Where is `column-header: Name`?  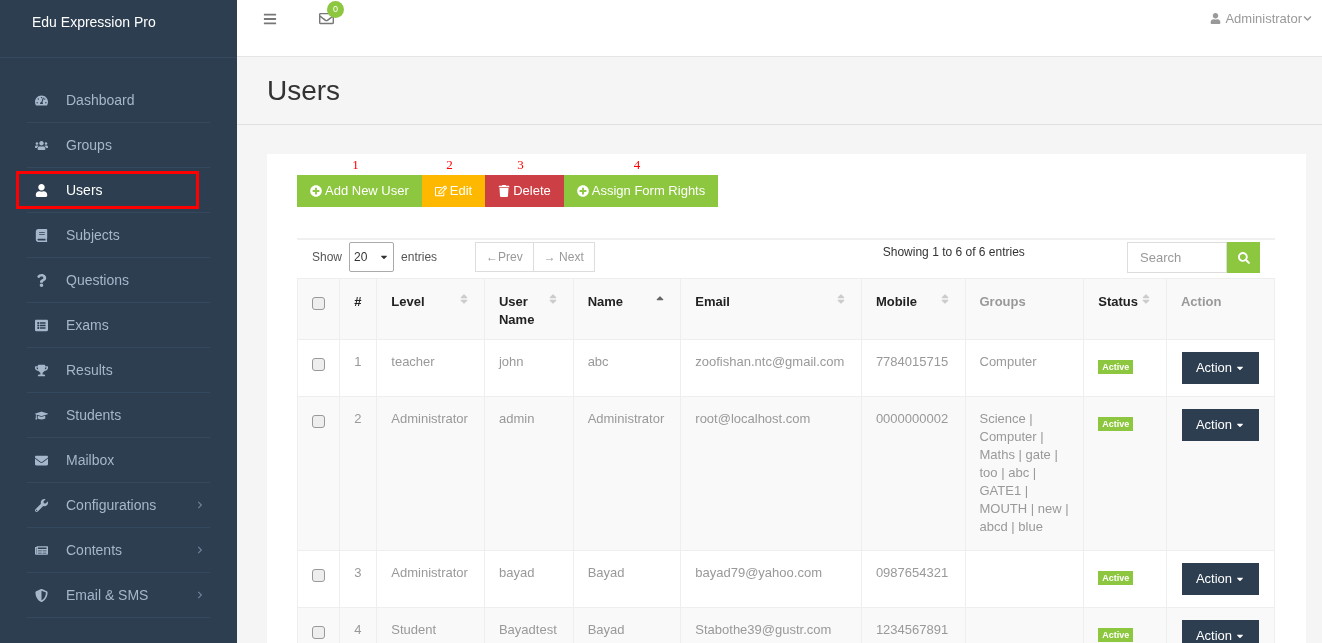
column-header: Name is located at coordinates (605, 302).